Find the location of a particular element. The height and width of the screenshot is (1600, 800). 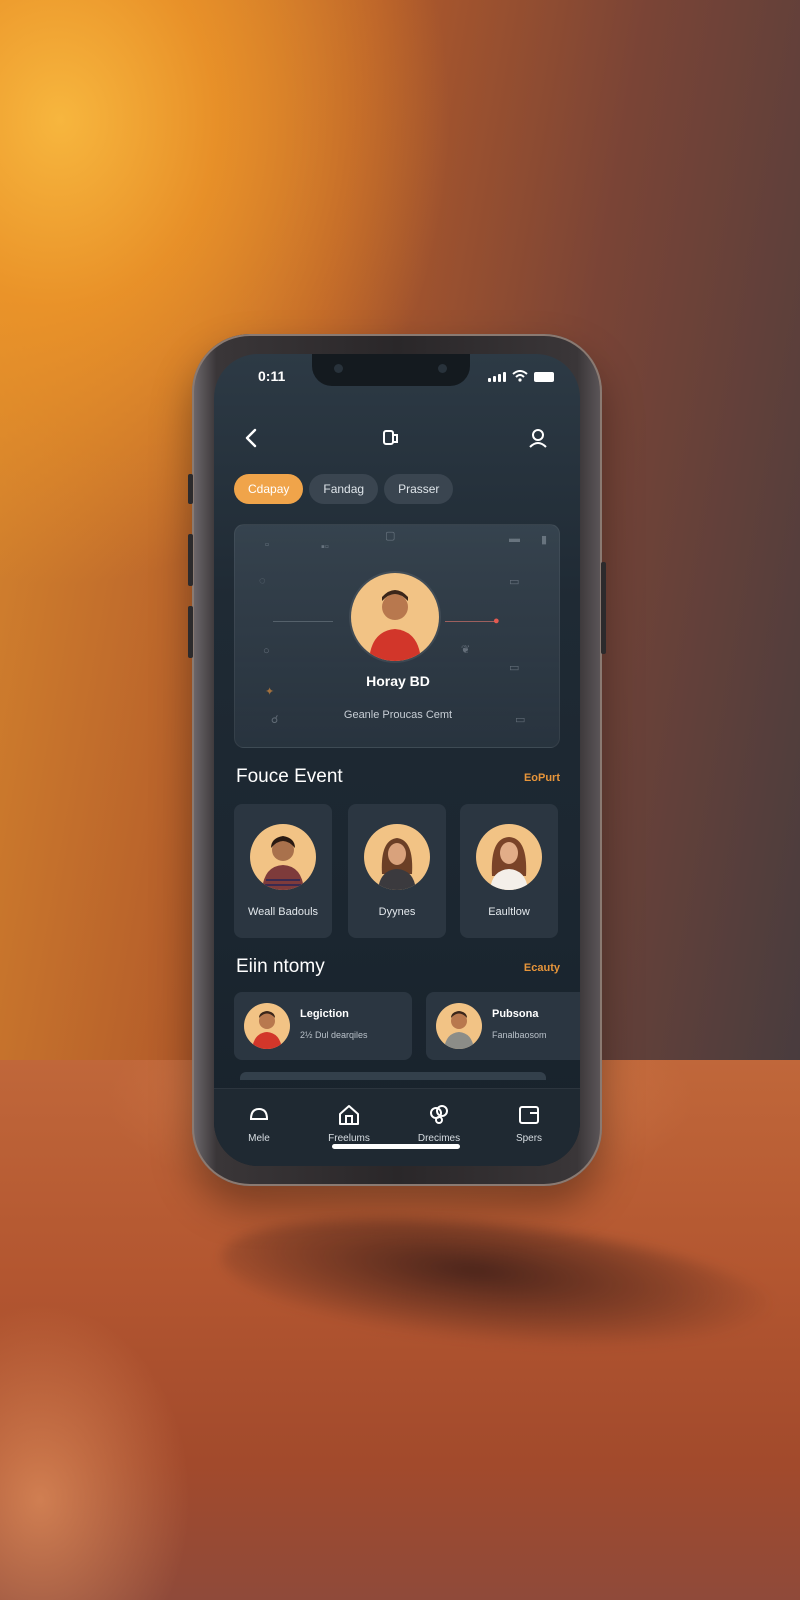

chip-0: Cdapay is located at coordinates (269, 489).